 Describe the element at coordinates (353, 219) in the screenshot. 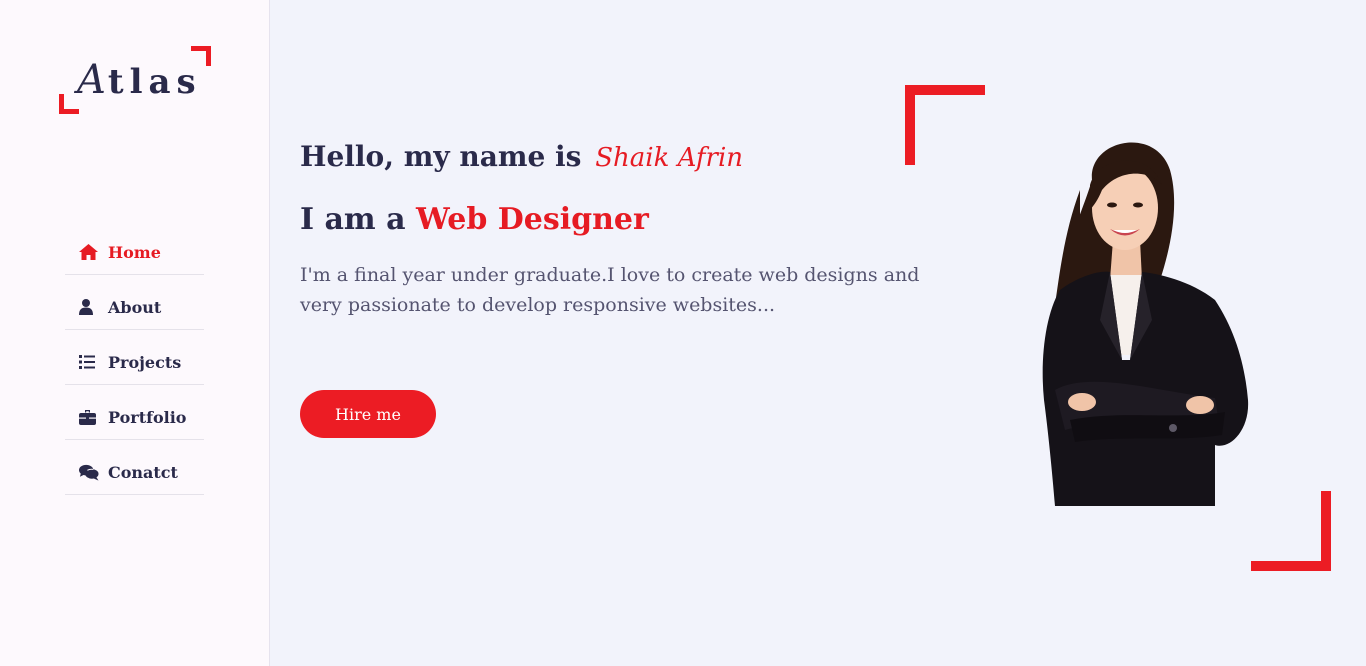

I see `role-prefix: I am a` at that location.